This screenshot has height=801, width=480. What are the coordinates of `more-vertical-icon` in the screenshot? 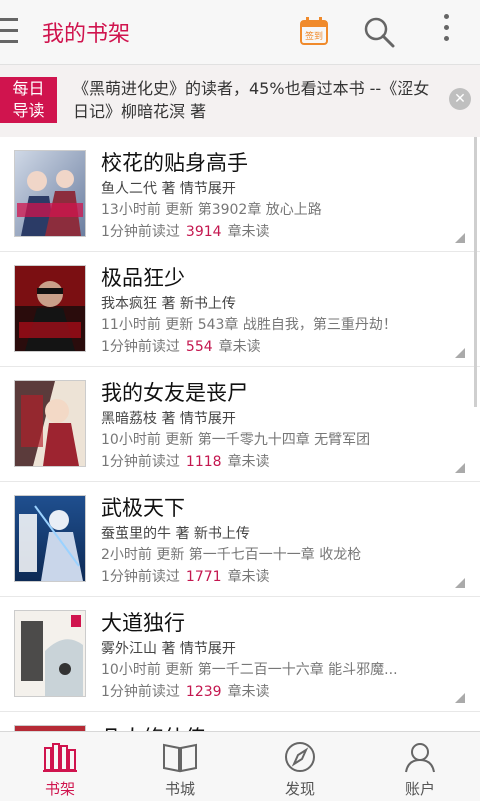 It's located at (446, 31).